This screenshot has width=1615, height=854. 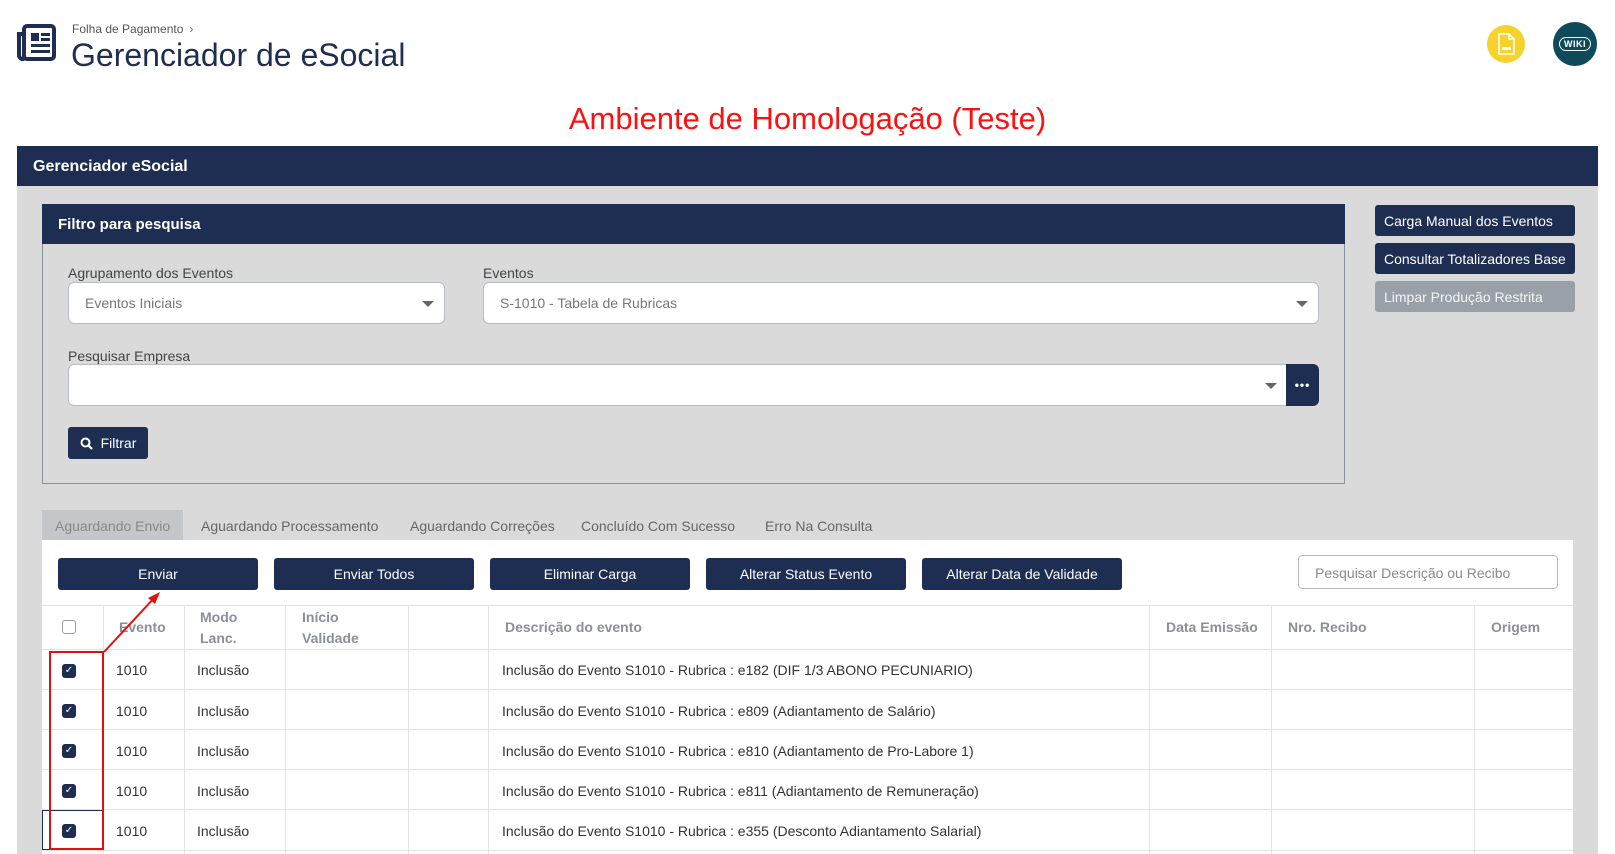 What do you see at coordinates (1022, 574) in the screenshot?
I see `change-validity-button: Alterar Data de Validade` at bounding box center [1022, 574].